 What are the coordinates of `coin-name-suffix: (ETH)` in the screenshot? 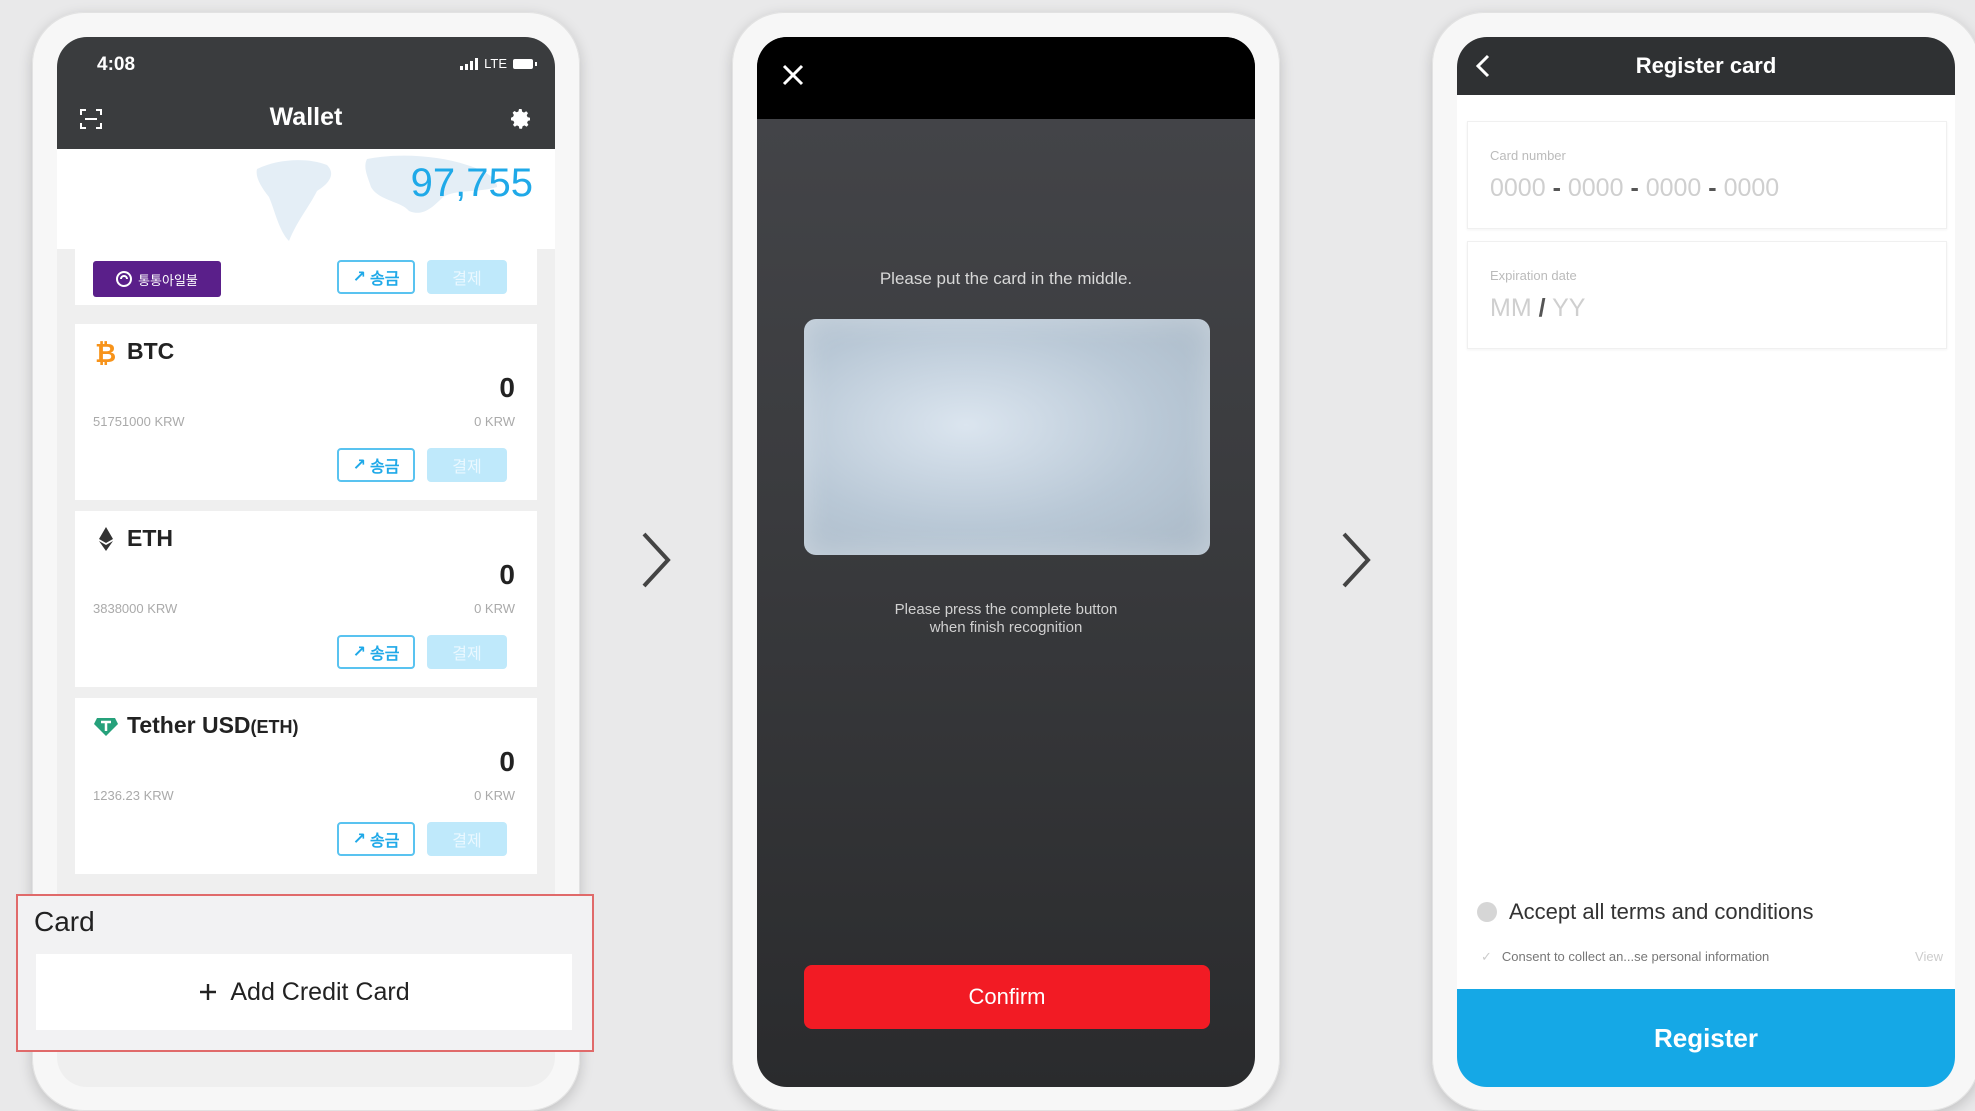 It's located at (274, 727).